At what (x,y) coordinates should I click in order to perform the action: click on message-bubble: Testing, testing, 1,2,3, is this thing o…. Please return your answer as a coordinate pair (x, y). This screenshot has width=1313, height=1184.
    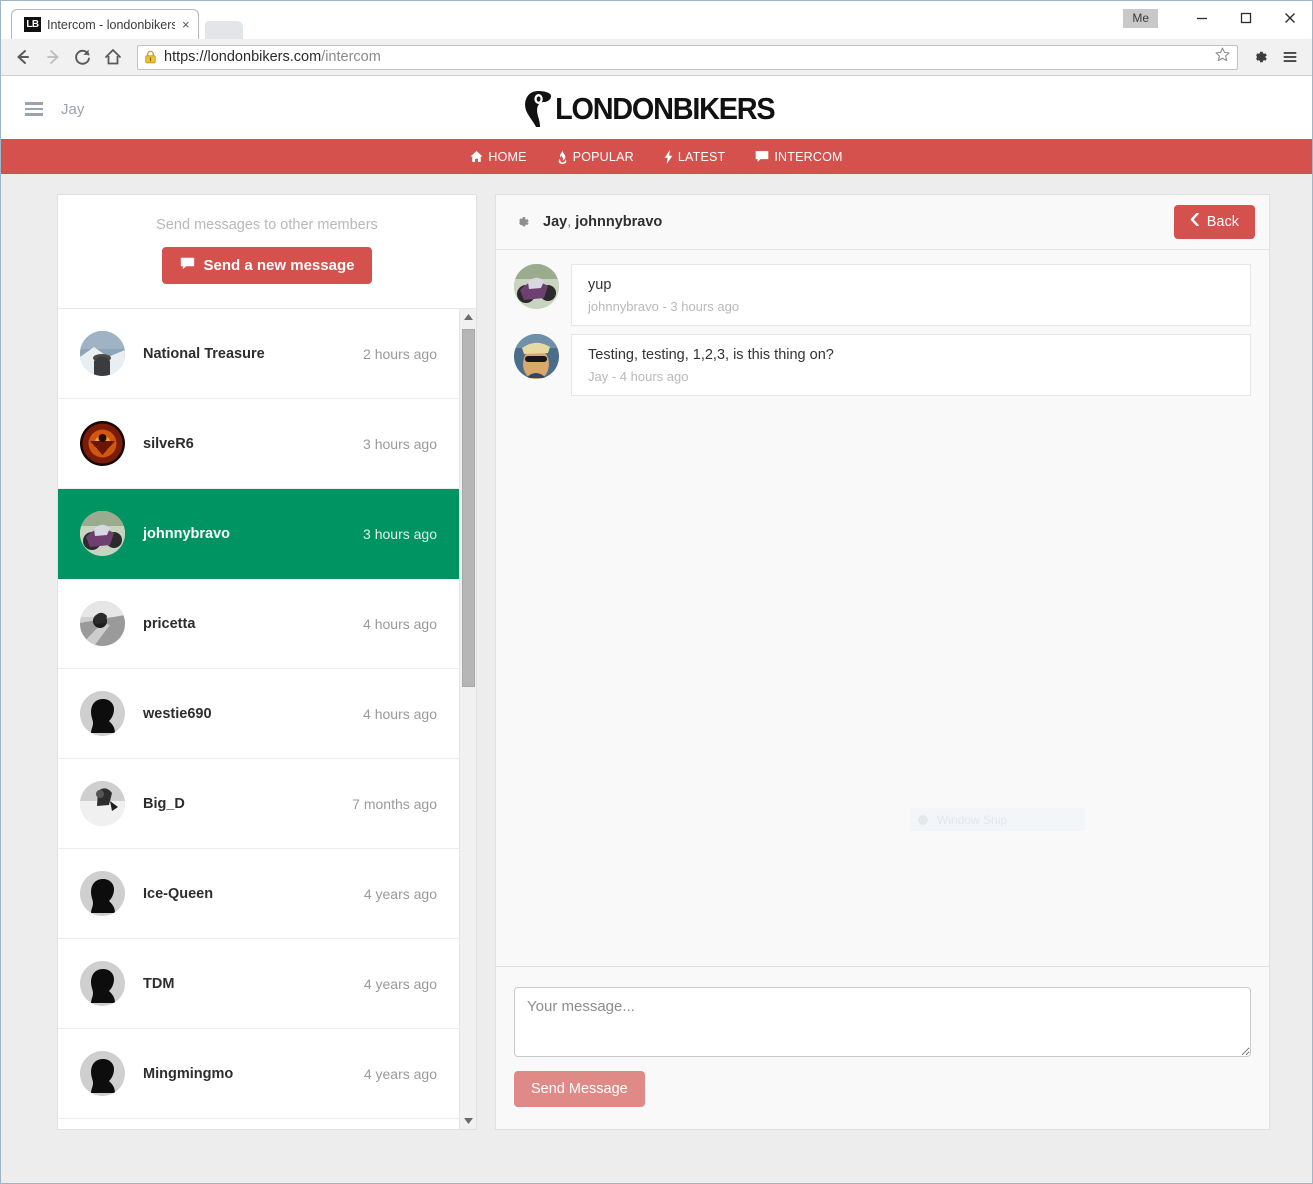
    Looking at the image, I should click on (911, 365).